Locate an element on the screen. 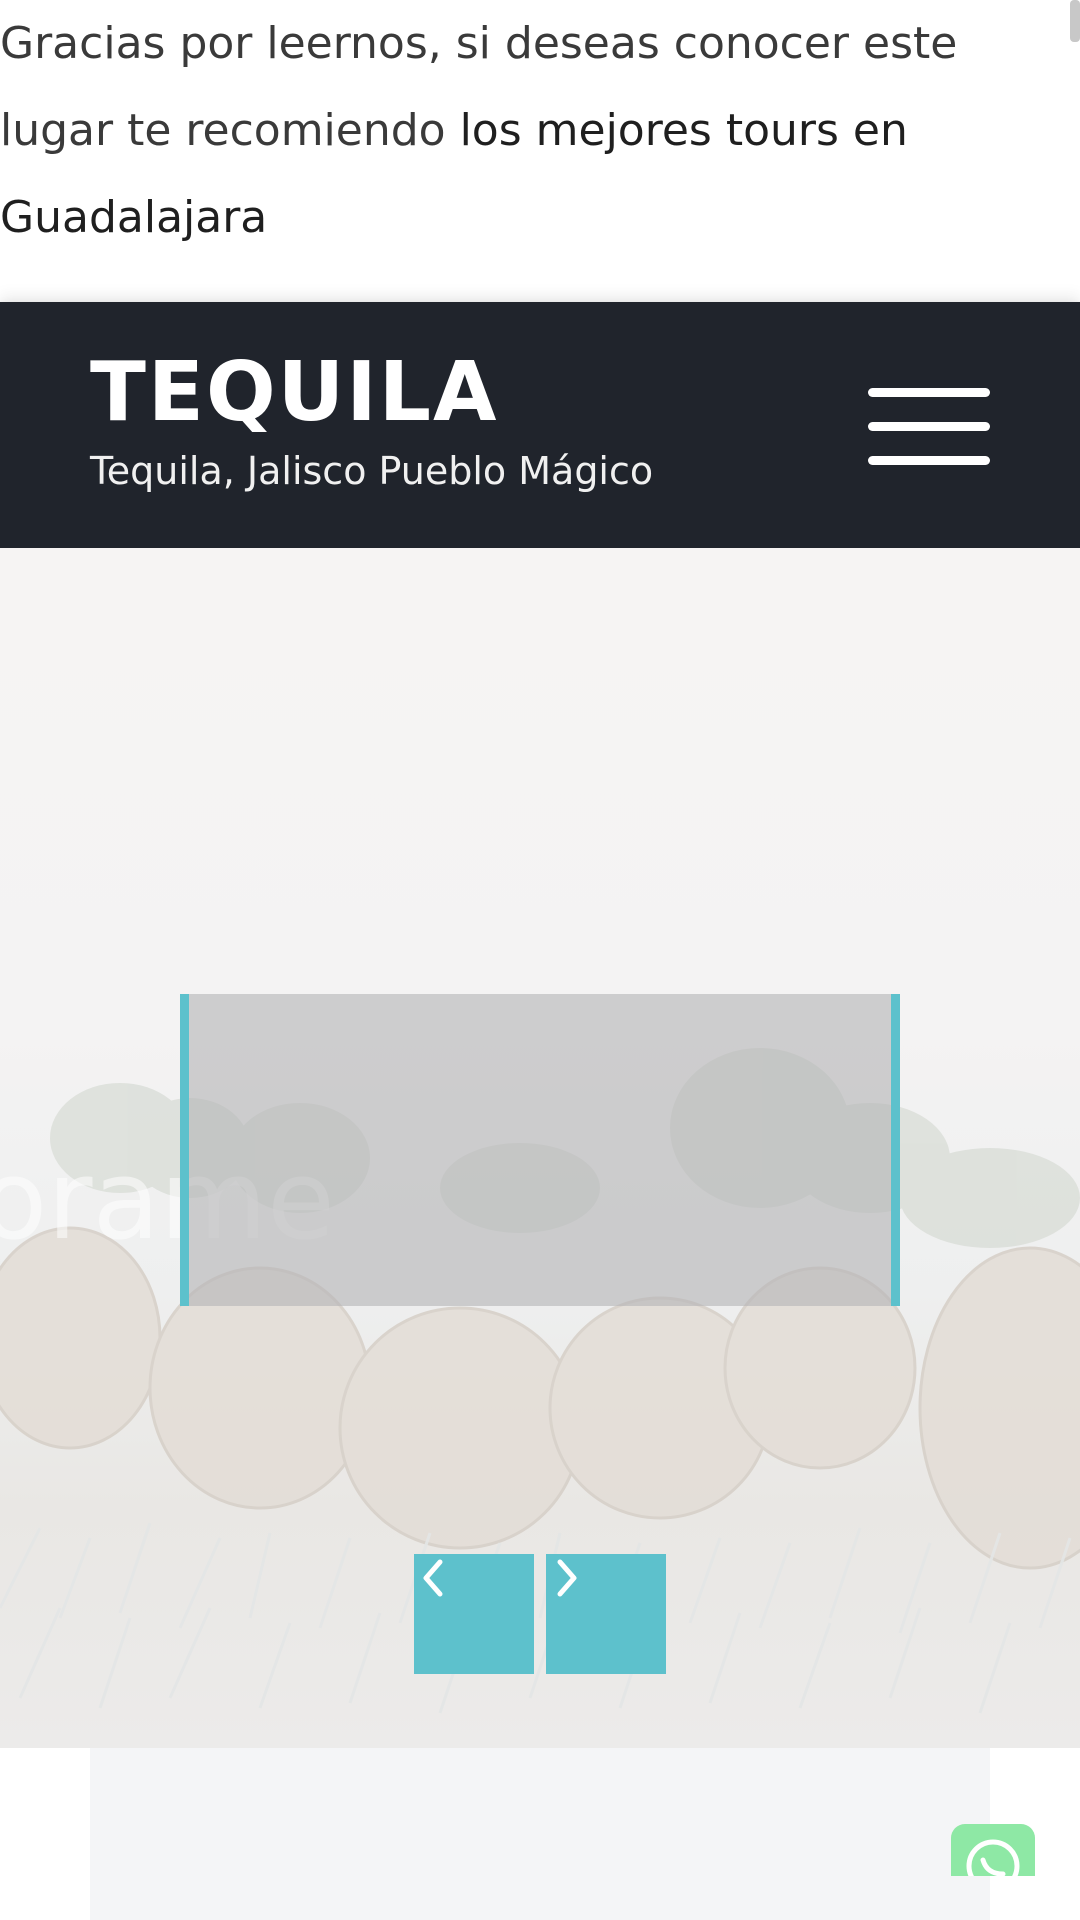 The height and width of the screenshot is (1920, 1080). whatsapp-icon is located at coordinates (993, 1857).